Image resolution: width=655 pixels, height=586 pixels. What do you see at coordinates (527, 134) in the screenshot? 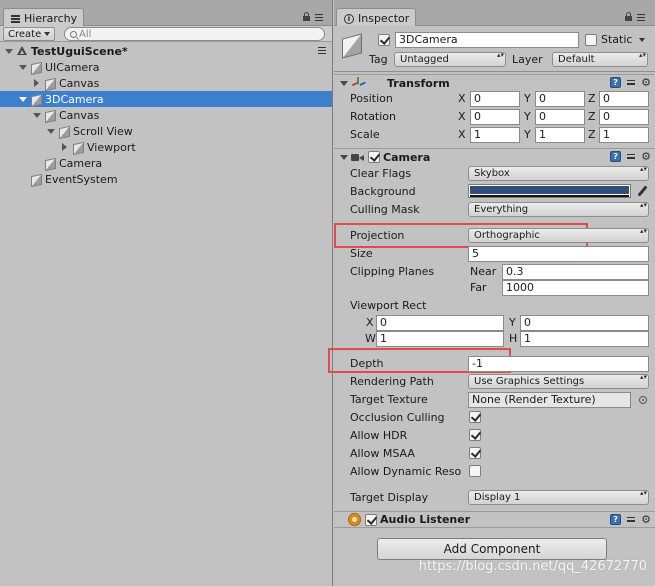
I see `axis-y-label: Y` at bounding box center [527, 134].